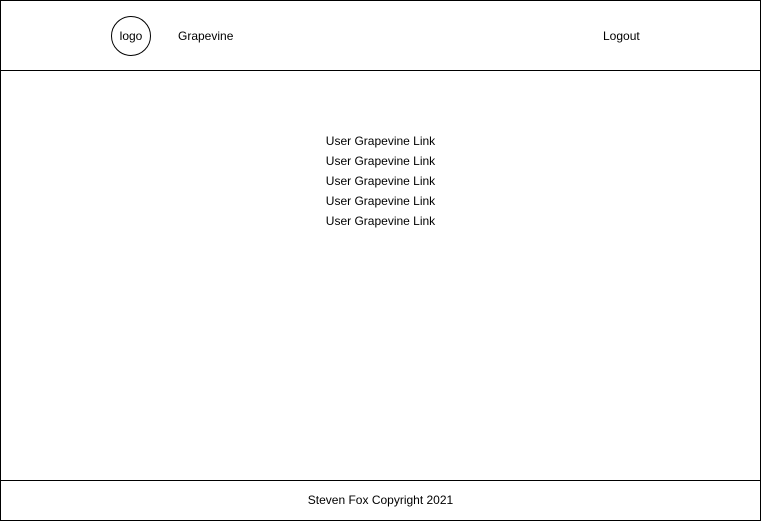  I want to click on copyright-text: Steven Fox Copyright 2021, so click(380, 500).